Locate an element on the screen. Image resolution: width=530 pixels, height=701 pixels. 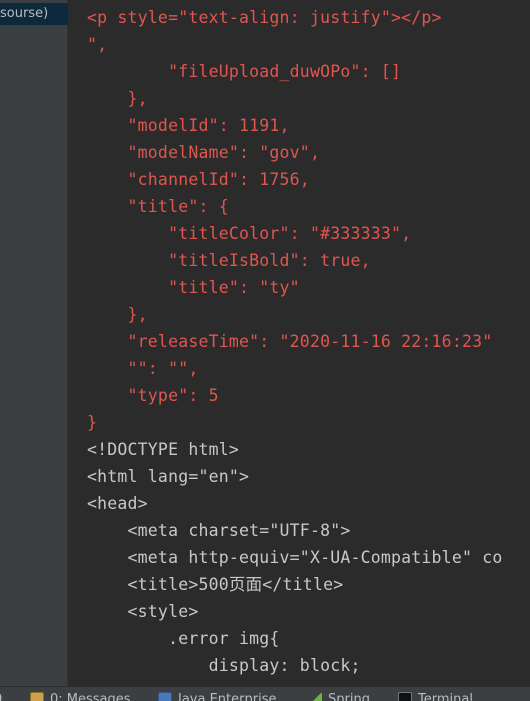
code-token: <p style="text-align: justify"></p> is located at coordinates (264, 17).